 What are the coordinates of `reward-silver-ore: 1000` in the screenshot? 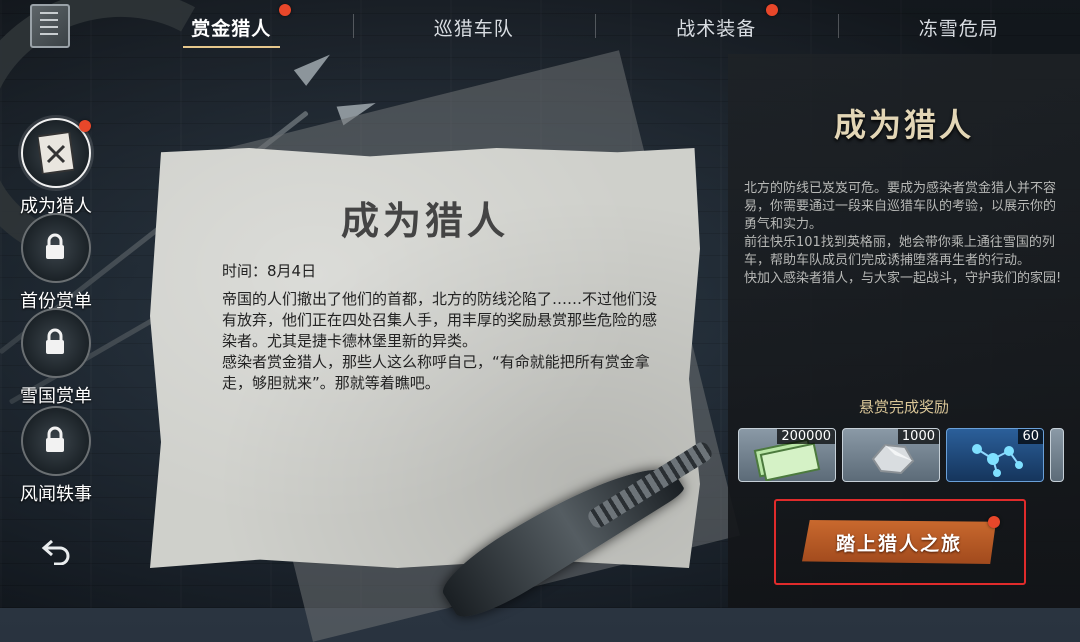 It's located at (891, 455).